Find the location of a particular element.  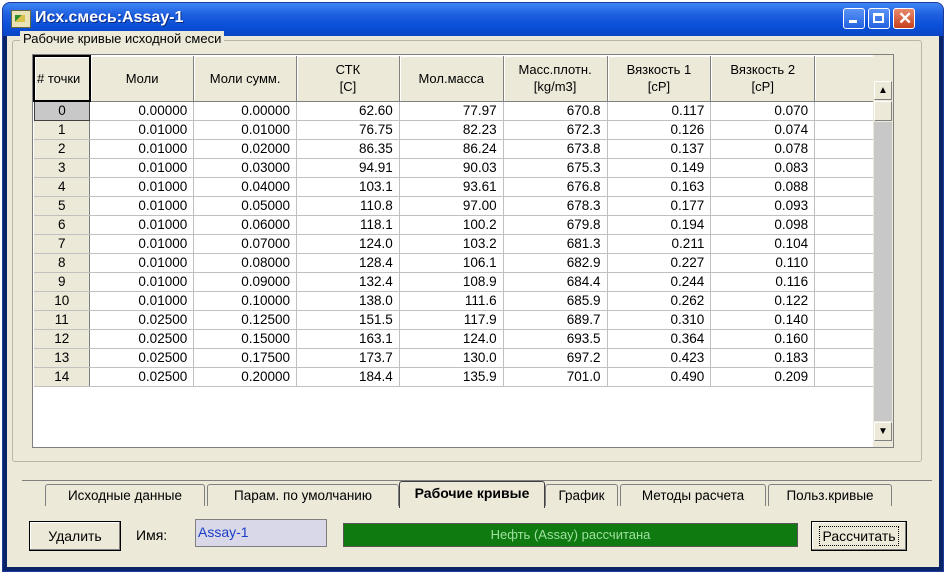

table-cell: 0.12500 is located at coordinates (245, 320).